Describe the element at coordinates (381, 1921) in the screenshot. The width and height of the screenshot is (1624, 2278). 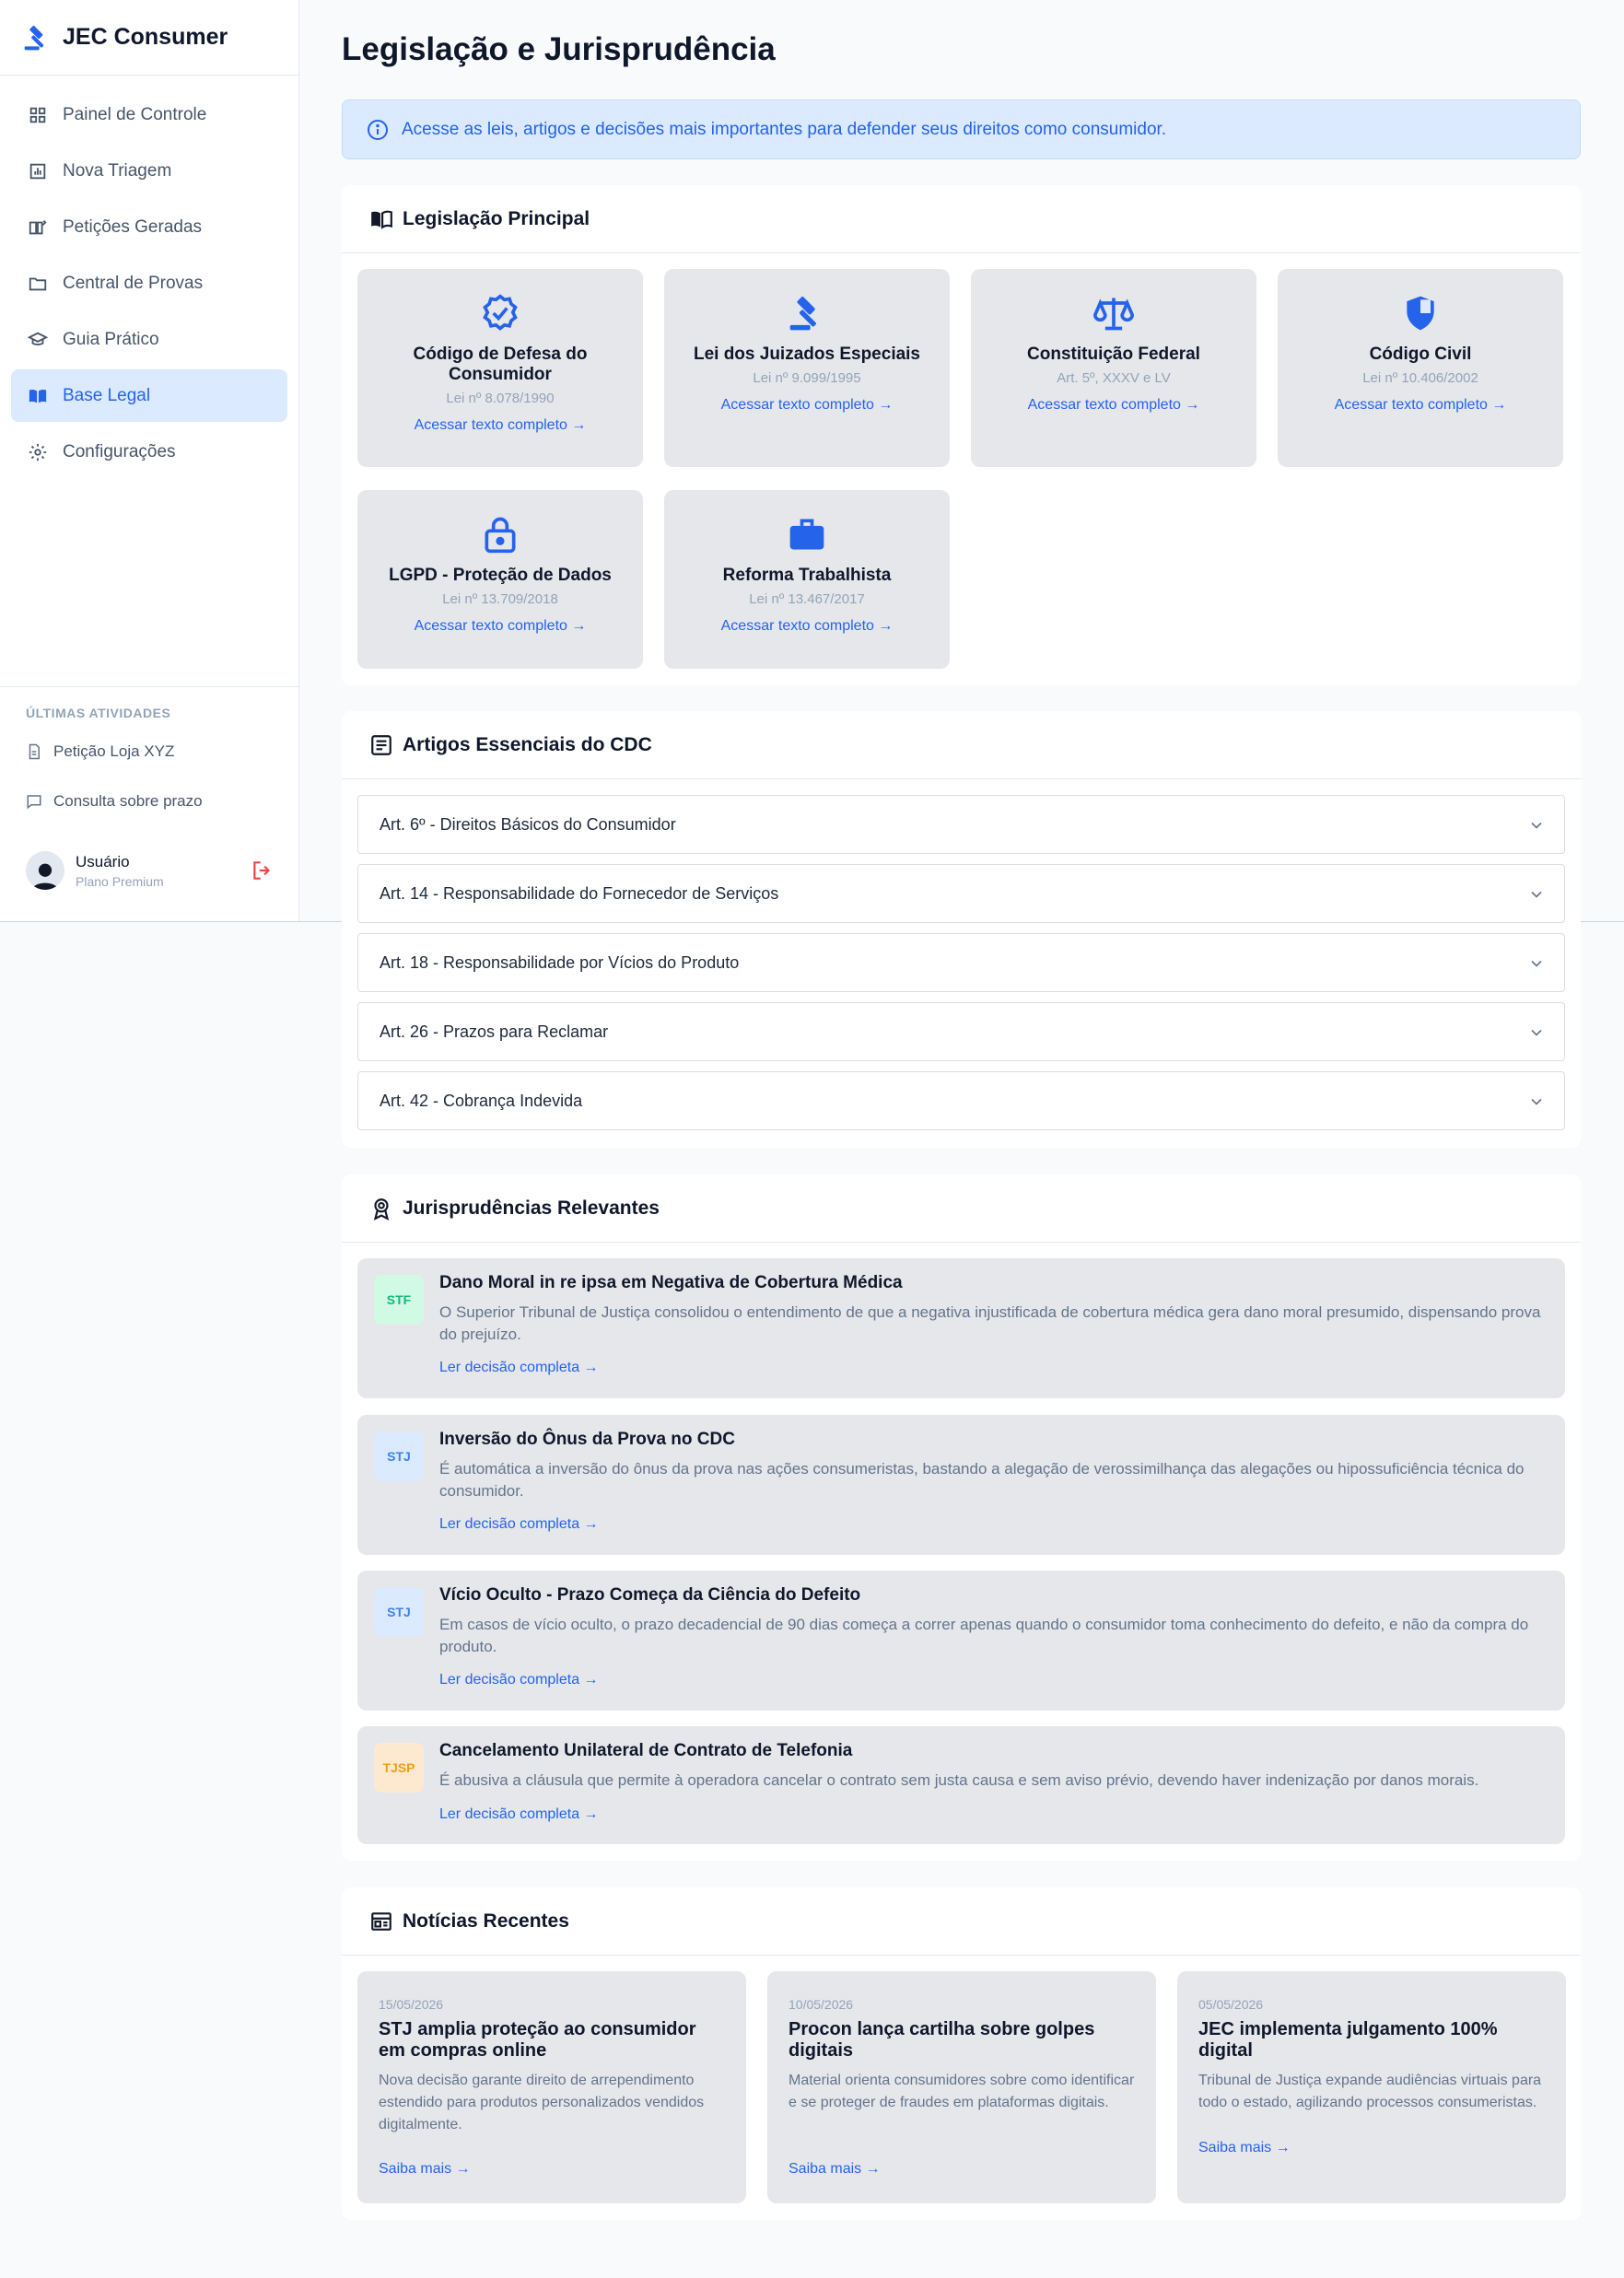
I see `newspaper-icon` at that location.